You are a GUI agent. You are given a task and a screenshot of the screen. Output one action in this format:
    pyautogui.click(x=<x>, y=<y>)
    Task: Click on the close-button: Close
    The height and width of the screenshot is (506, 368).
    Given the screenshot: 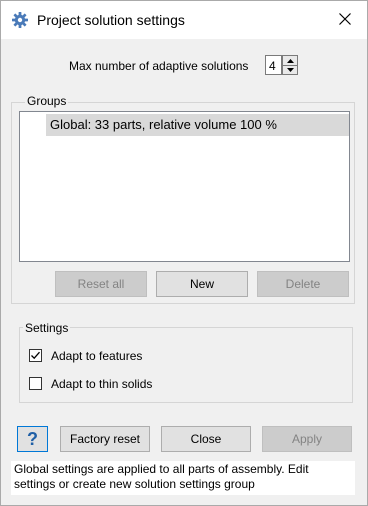 What is the action you would take?
    pyautogui.click(x=206, y=439)
    